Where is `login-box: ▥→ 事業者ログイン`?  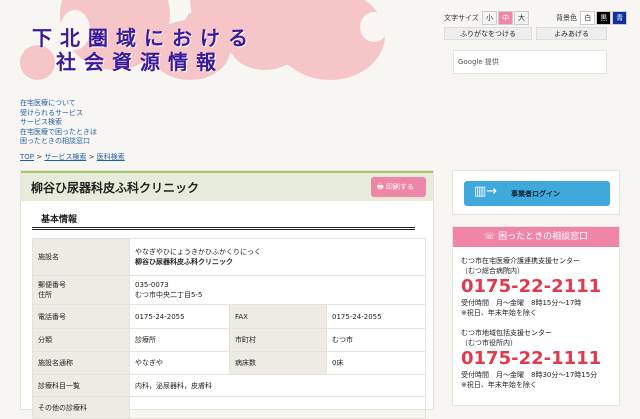 login-box: ▥→ 事業者ログイン is located at coordinates (536, 192).